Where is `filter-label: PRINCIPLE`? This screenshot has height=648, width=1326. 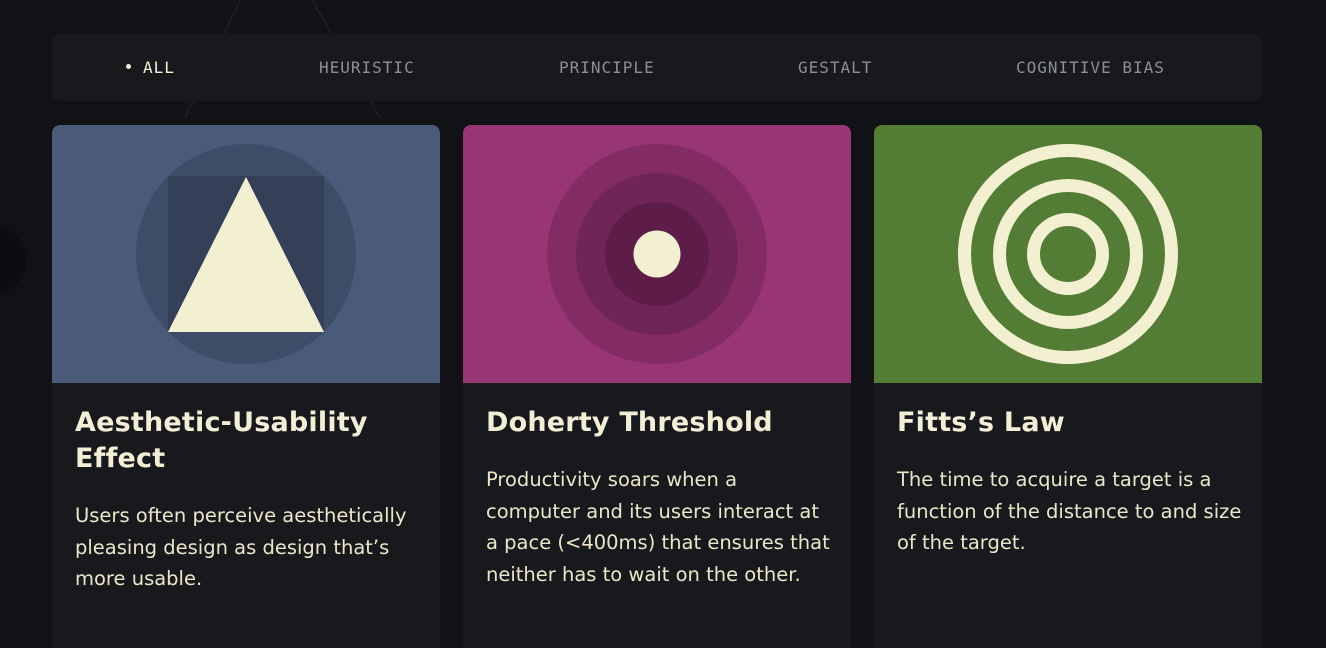 filter-label: PRINCIPLE is located at coordinates (607, 67).